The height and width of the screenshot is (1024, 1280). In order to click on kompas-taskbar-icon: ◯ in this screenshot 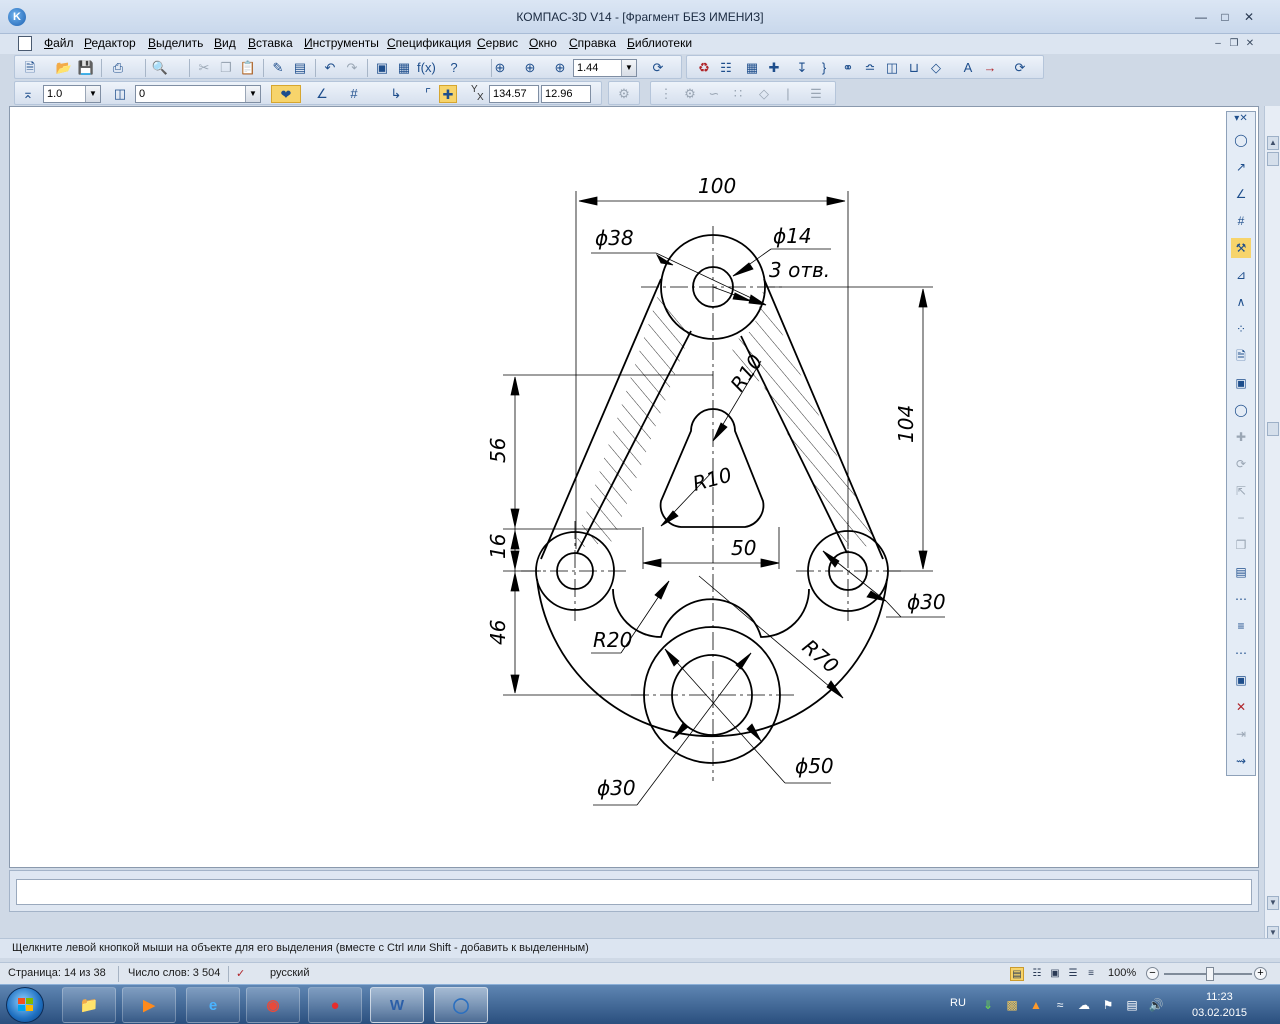, I will do `click(461, 1005)`.